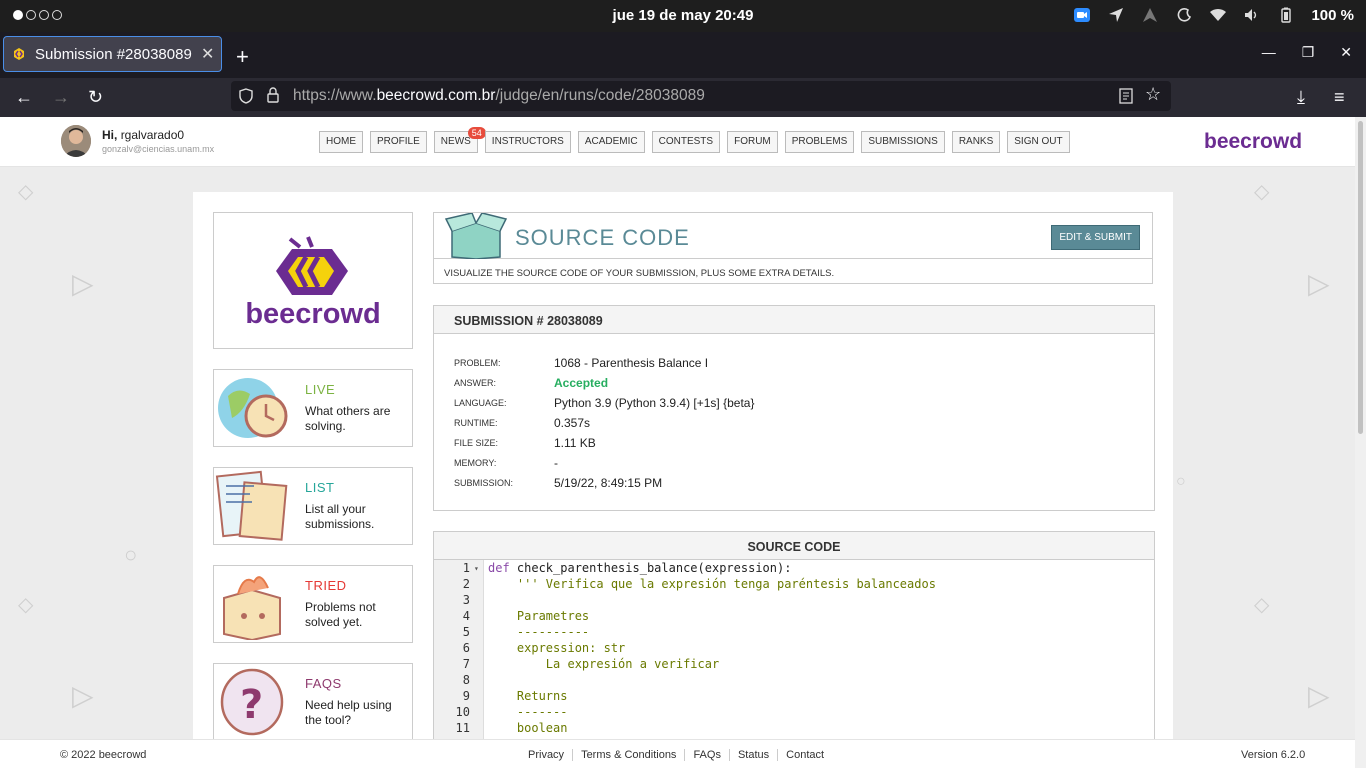 Image resolution: width=1366 pixels, height=768 pixels. Describe the element at coordinates (252, 608) in the screenshot. I see `burning-box-icon` at that location.